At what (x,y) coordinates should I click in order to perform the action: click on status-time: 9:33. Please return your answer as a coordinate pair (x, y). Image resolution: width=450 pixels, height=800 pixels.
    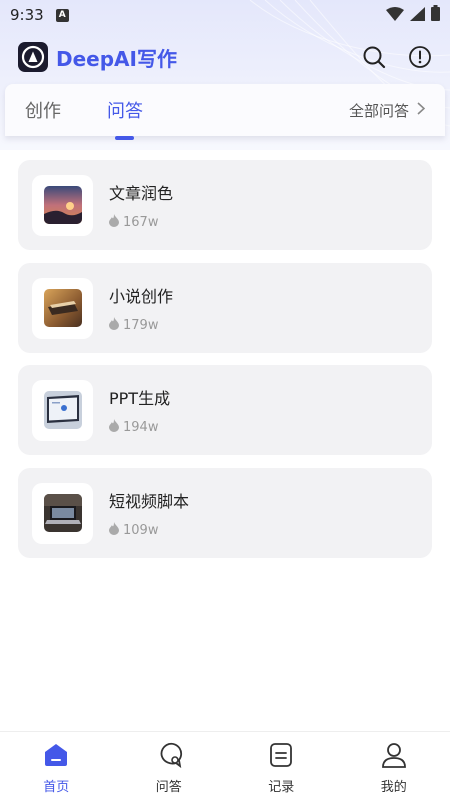
    Looking at the image, I should click on (27, 15).